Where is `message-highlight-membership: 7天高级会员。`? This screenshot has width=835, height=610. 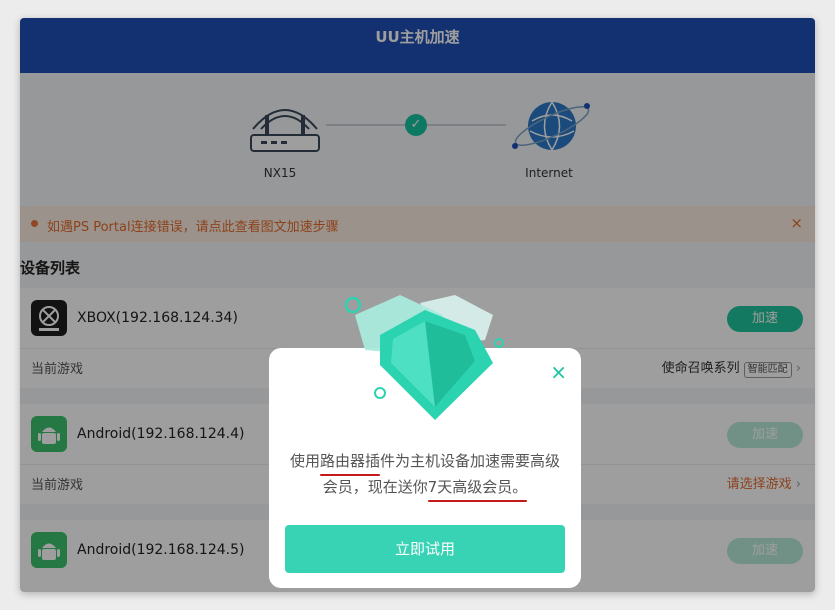
message-highlight-membership: 7天高级会员。 is located at coordinates (477, 488).